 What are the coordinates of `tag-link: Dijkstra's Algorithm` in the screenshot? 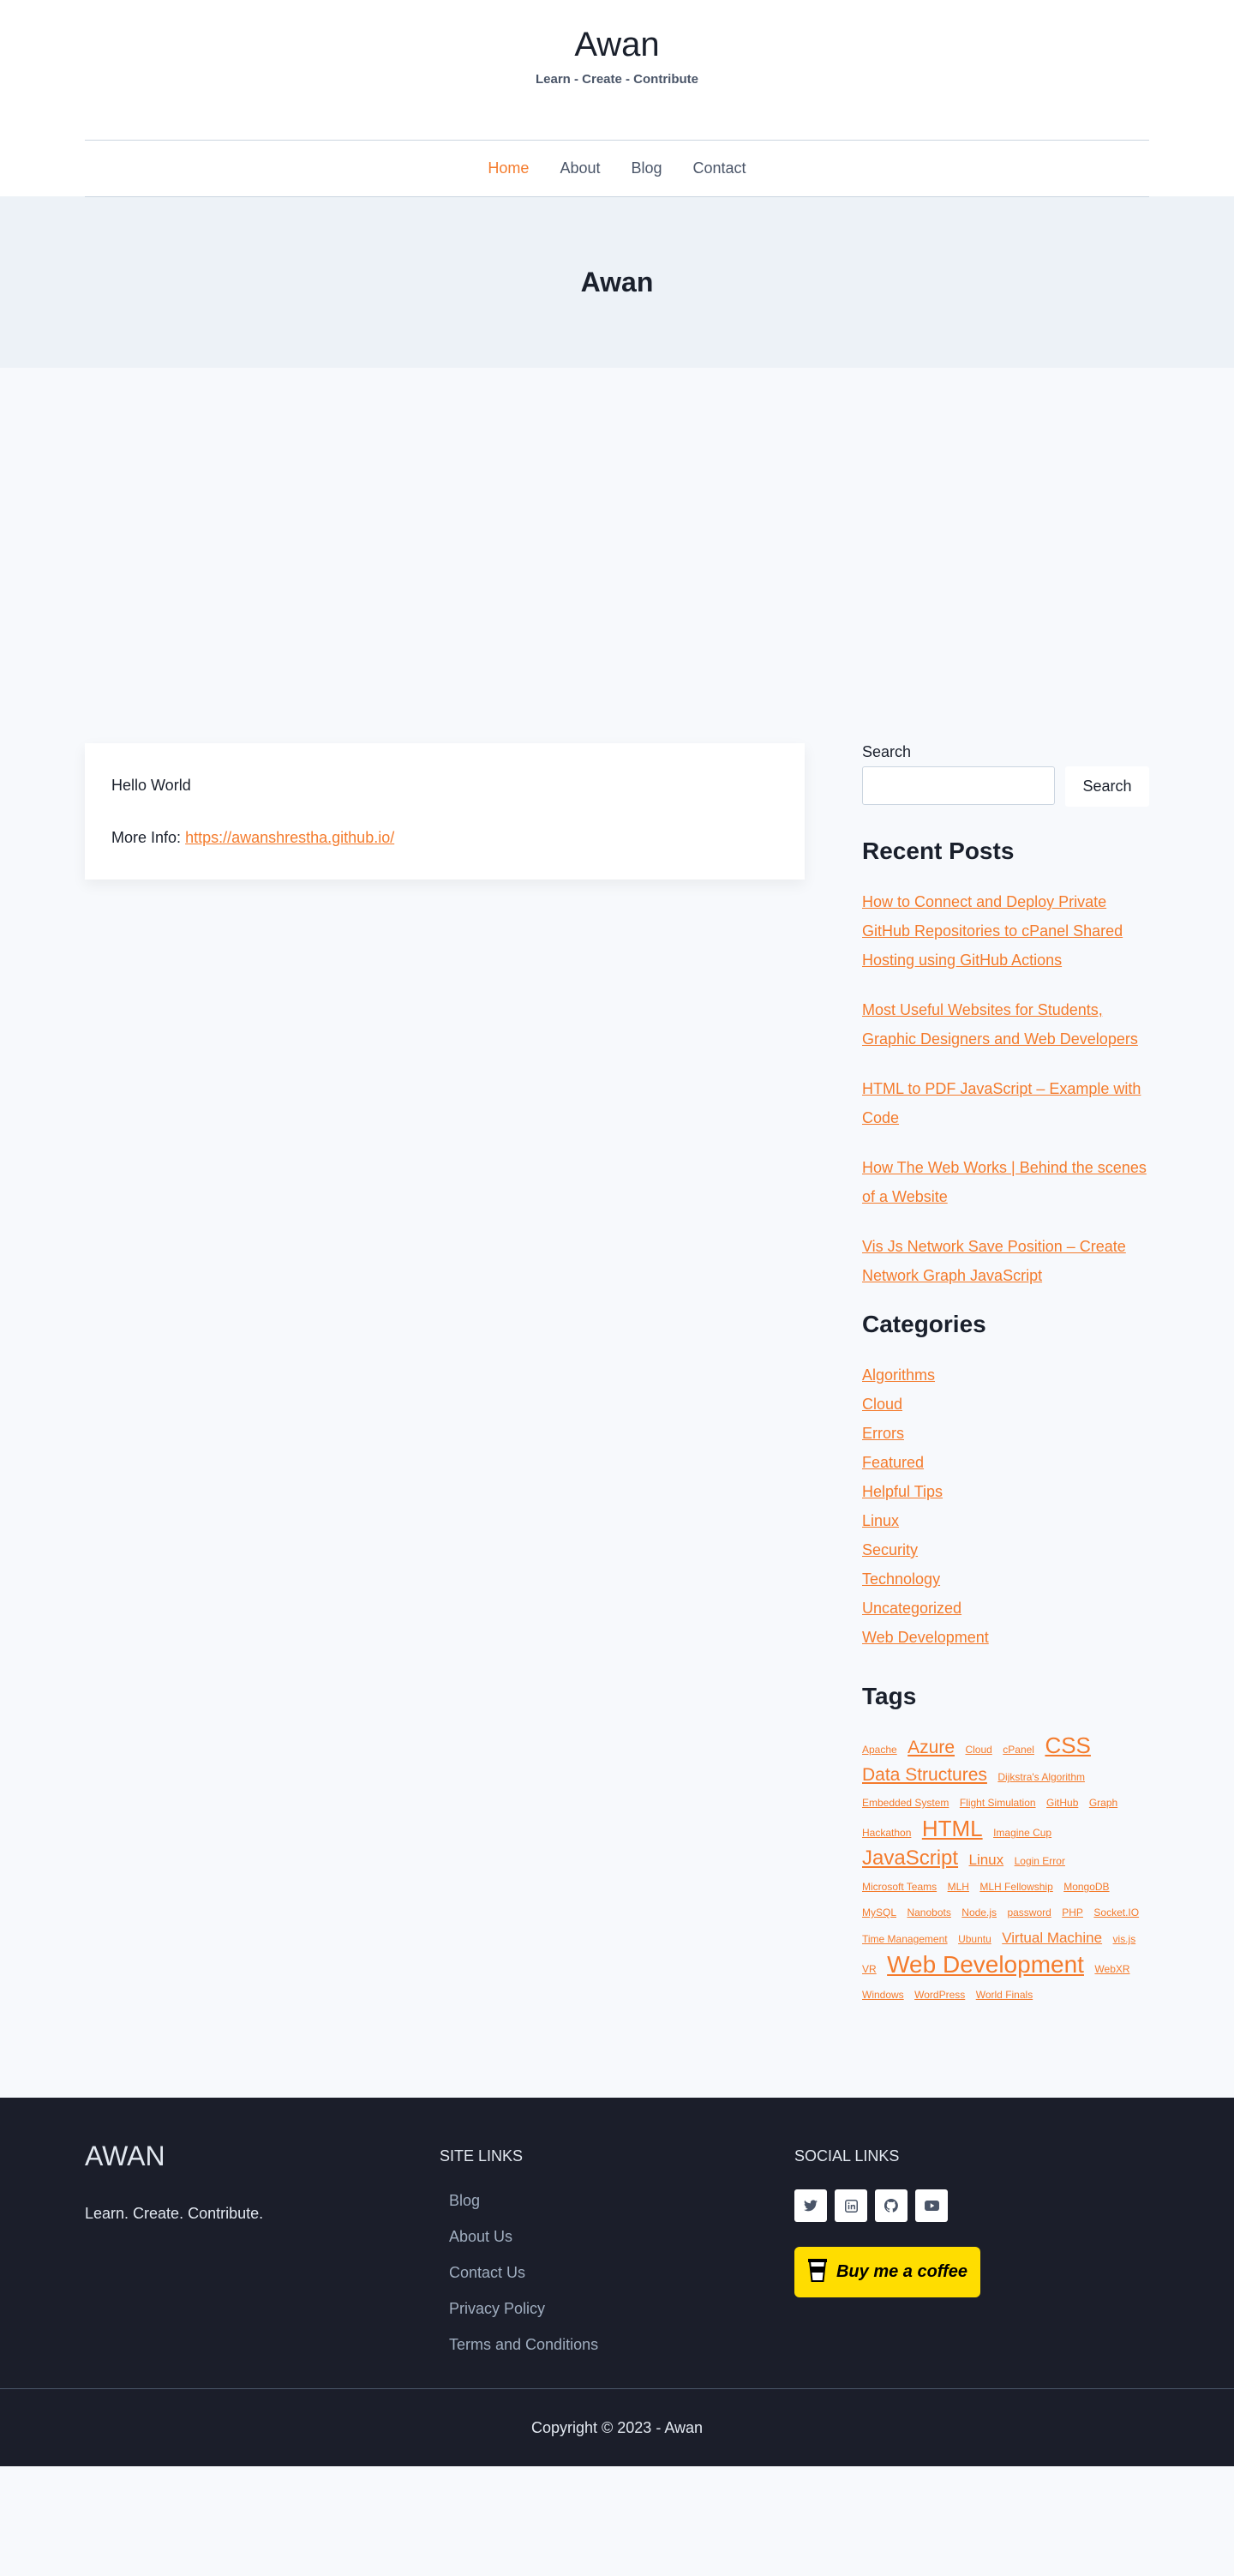 It's located at (1041, 1777).